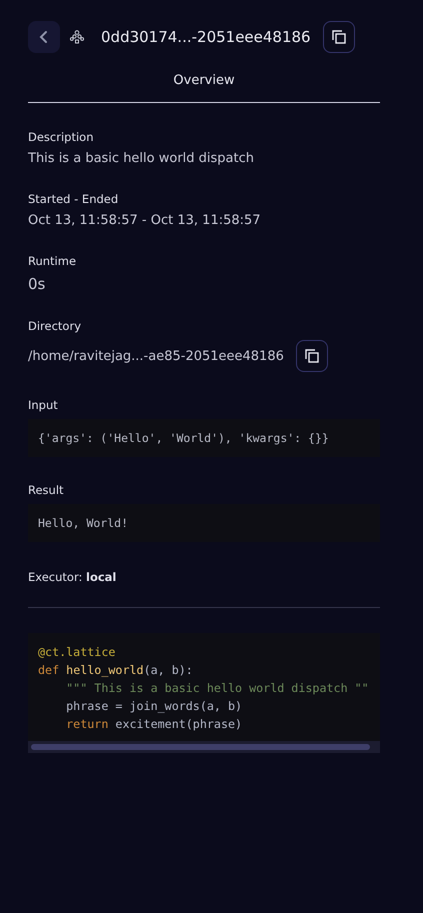 This screenshot has width=423, height=913. Describe the element at coordinates (156, 356) in the screenshot. I see `directory-path: /home/ravitejag...-ae85-2051eee48186` at that location.